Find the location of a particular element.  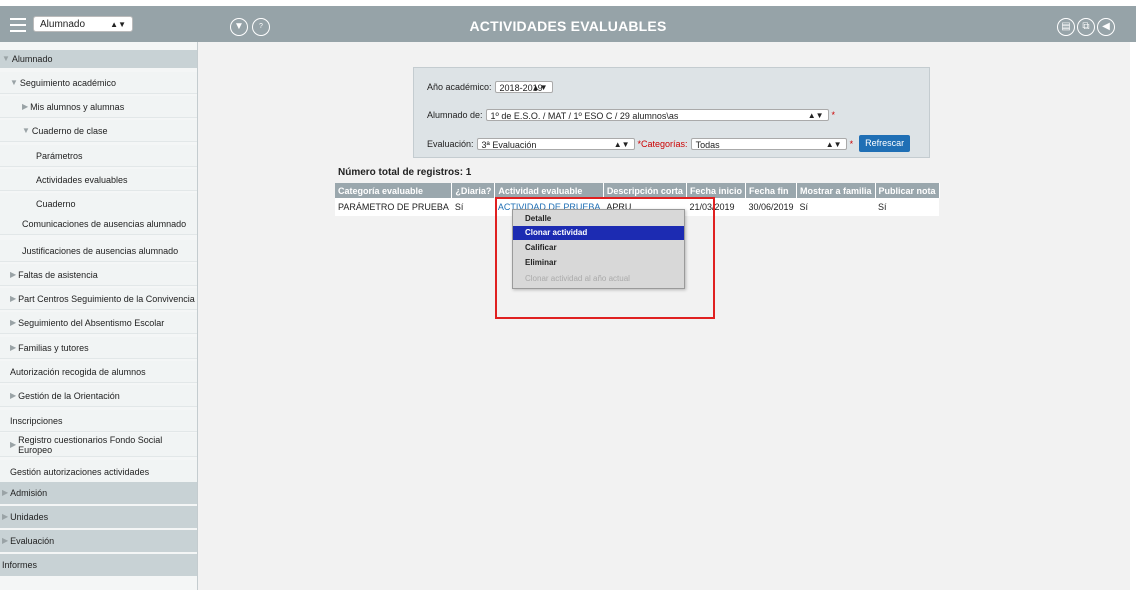

sidebar-item: ▶ Gestión de la Orientación is located at coordinates (98, 396).